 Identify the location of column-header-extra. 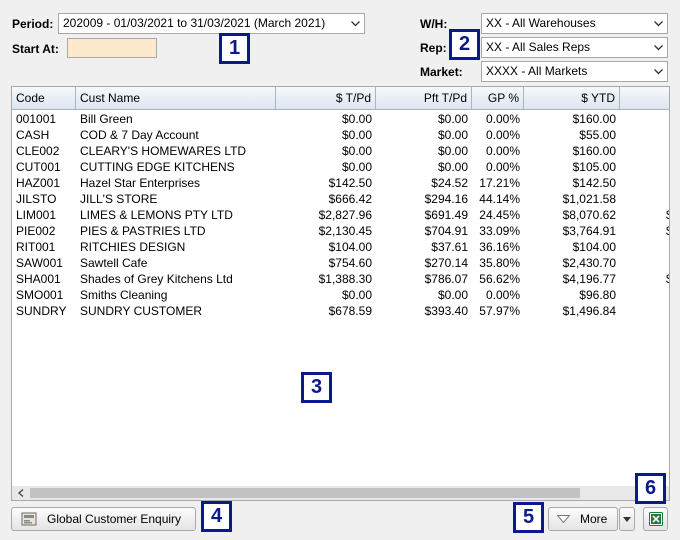
(644, 98).